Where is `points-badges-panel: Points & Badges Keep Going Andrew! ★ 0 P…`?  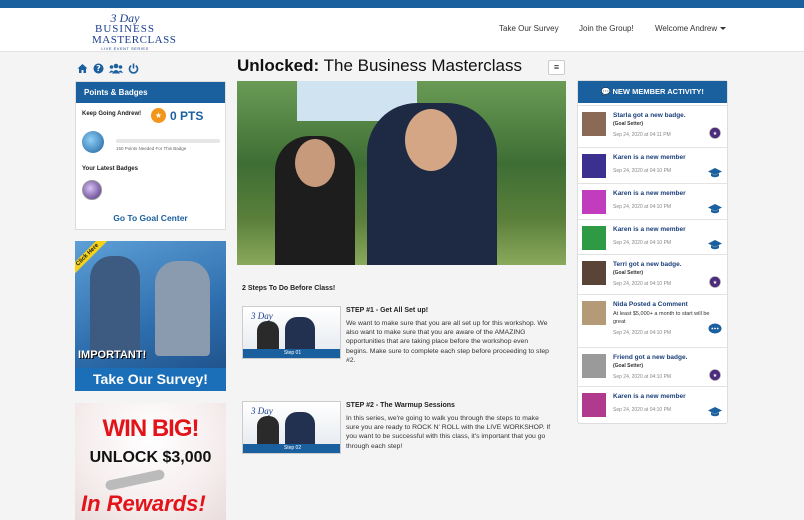 points-badges-panel: Points & Badges Keep Going Andrew! ★ 0 P… is located at coordinates (150, 155).